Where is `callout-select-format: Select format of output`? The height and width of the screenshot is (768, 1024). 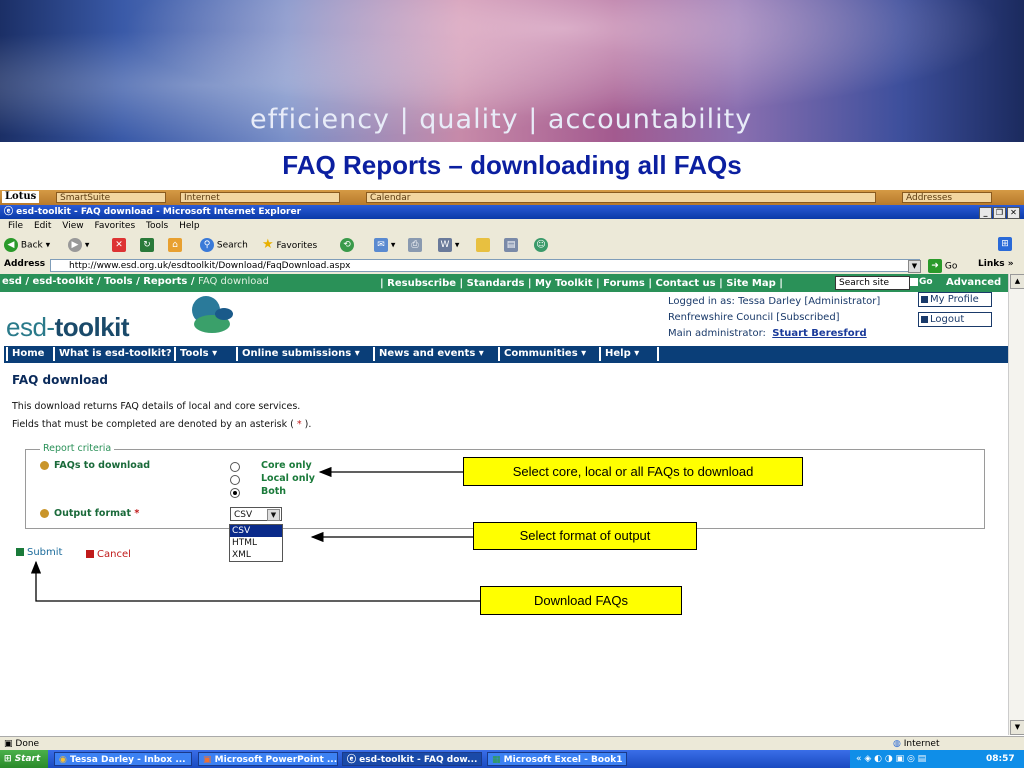 callout-select-format: Select format of output is located at coordinates (585, 536).